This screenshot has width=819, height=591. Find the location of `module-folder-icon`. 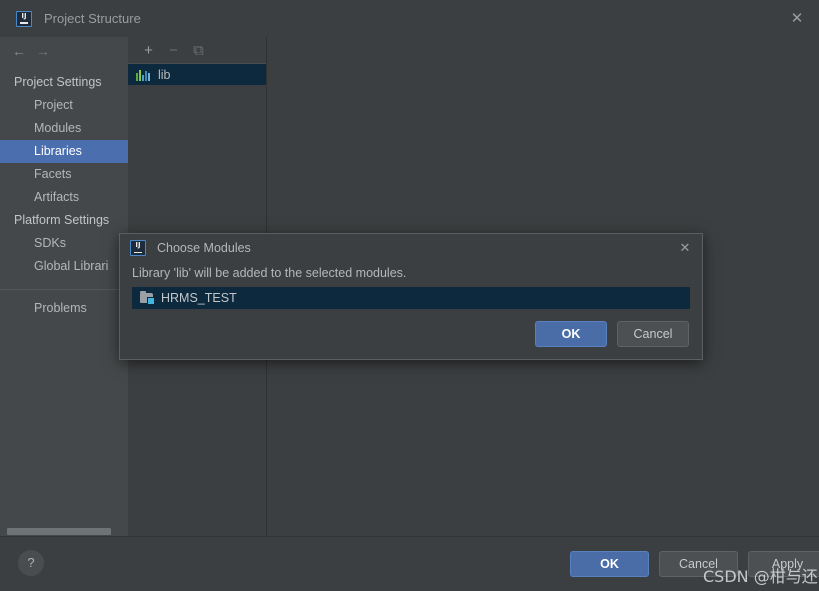

module-folder-icon is located at coordinates (147, 298).